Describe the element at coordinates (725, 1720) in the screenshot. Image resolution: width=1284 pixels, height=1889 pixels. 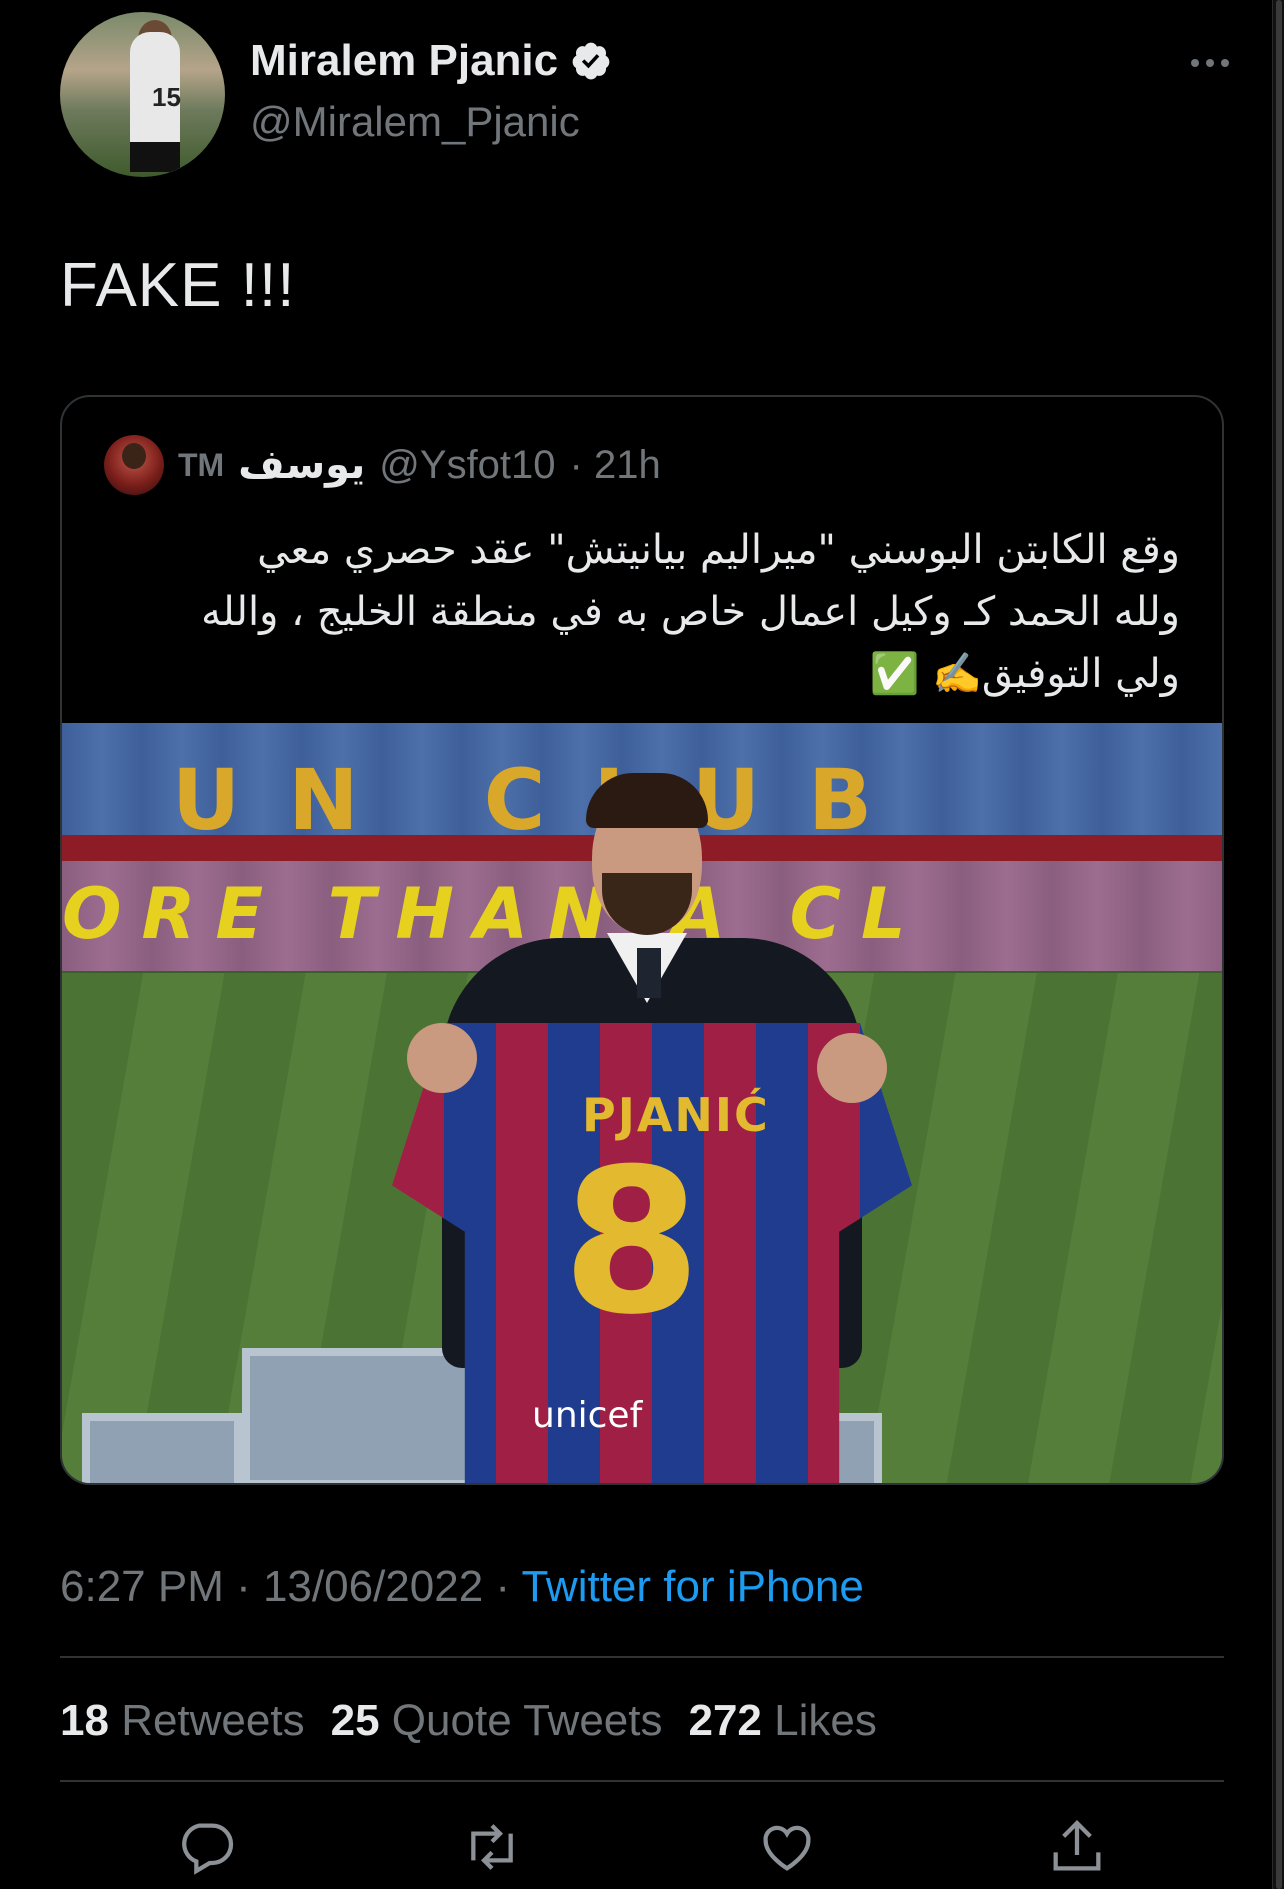
I see `likes-count: 272` at that location.